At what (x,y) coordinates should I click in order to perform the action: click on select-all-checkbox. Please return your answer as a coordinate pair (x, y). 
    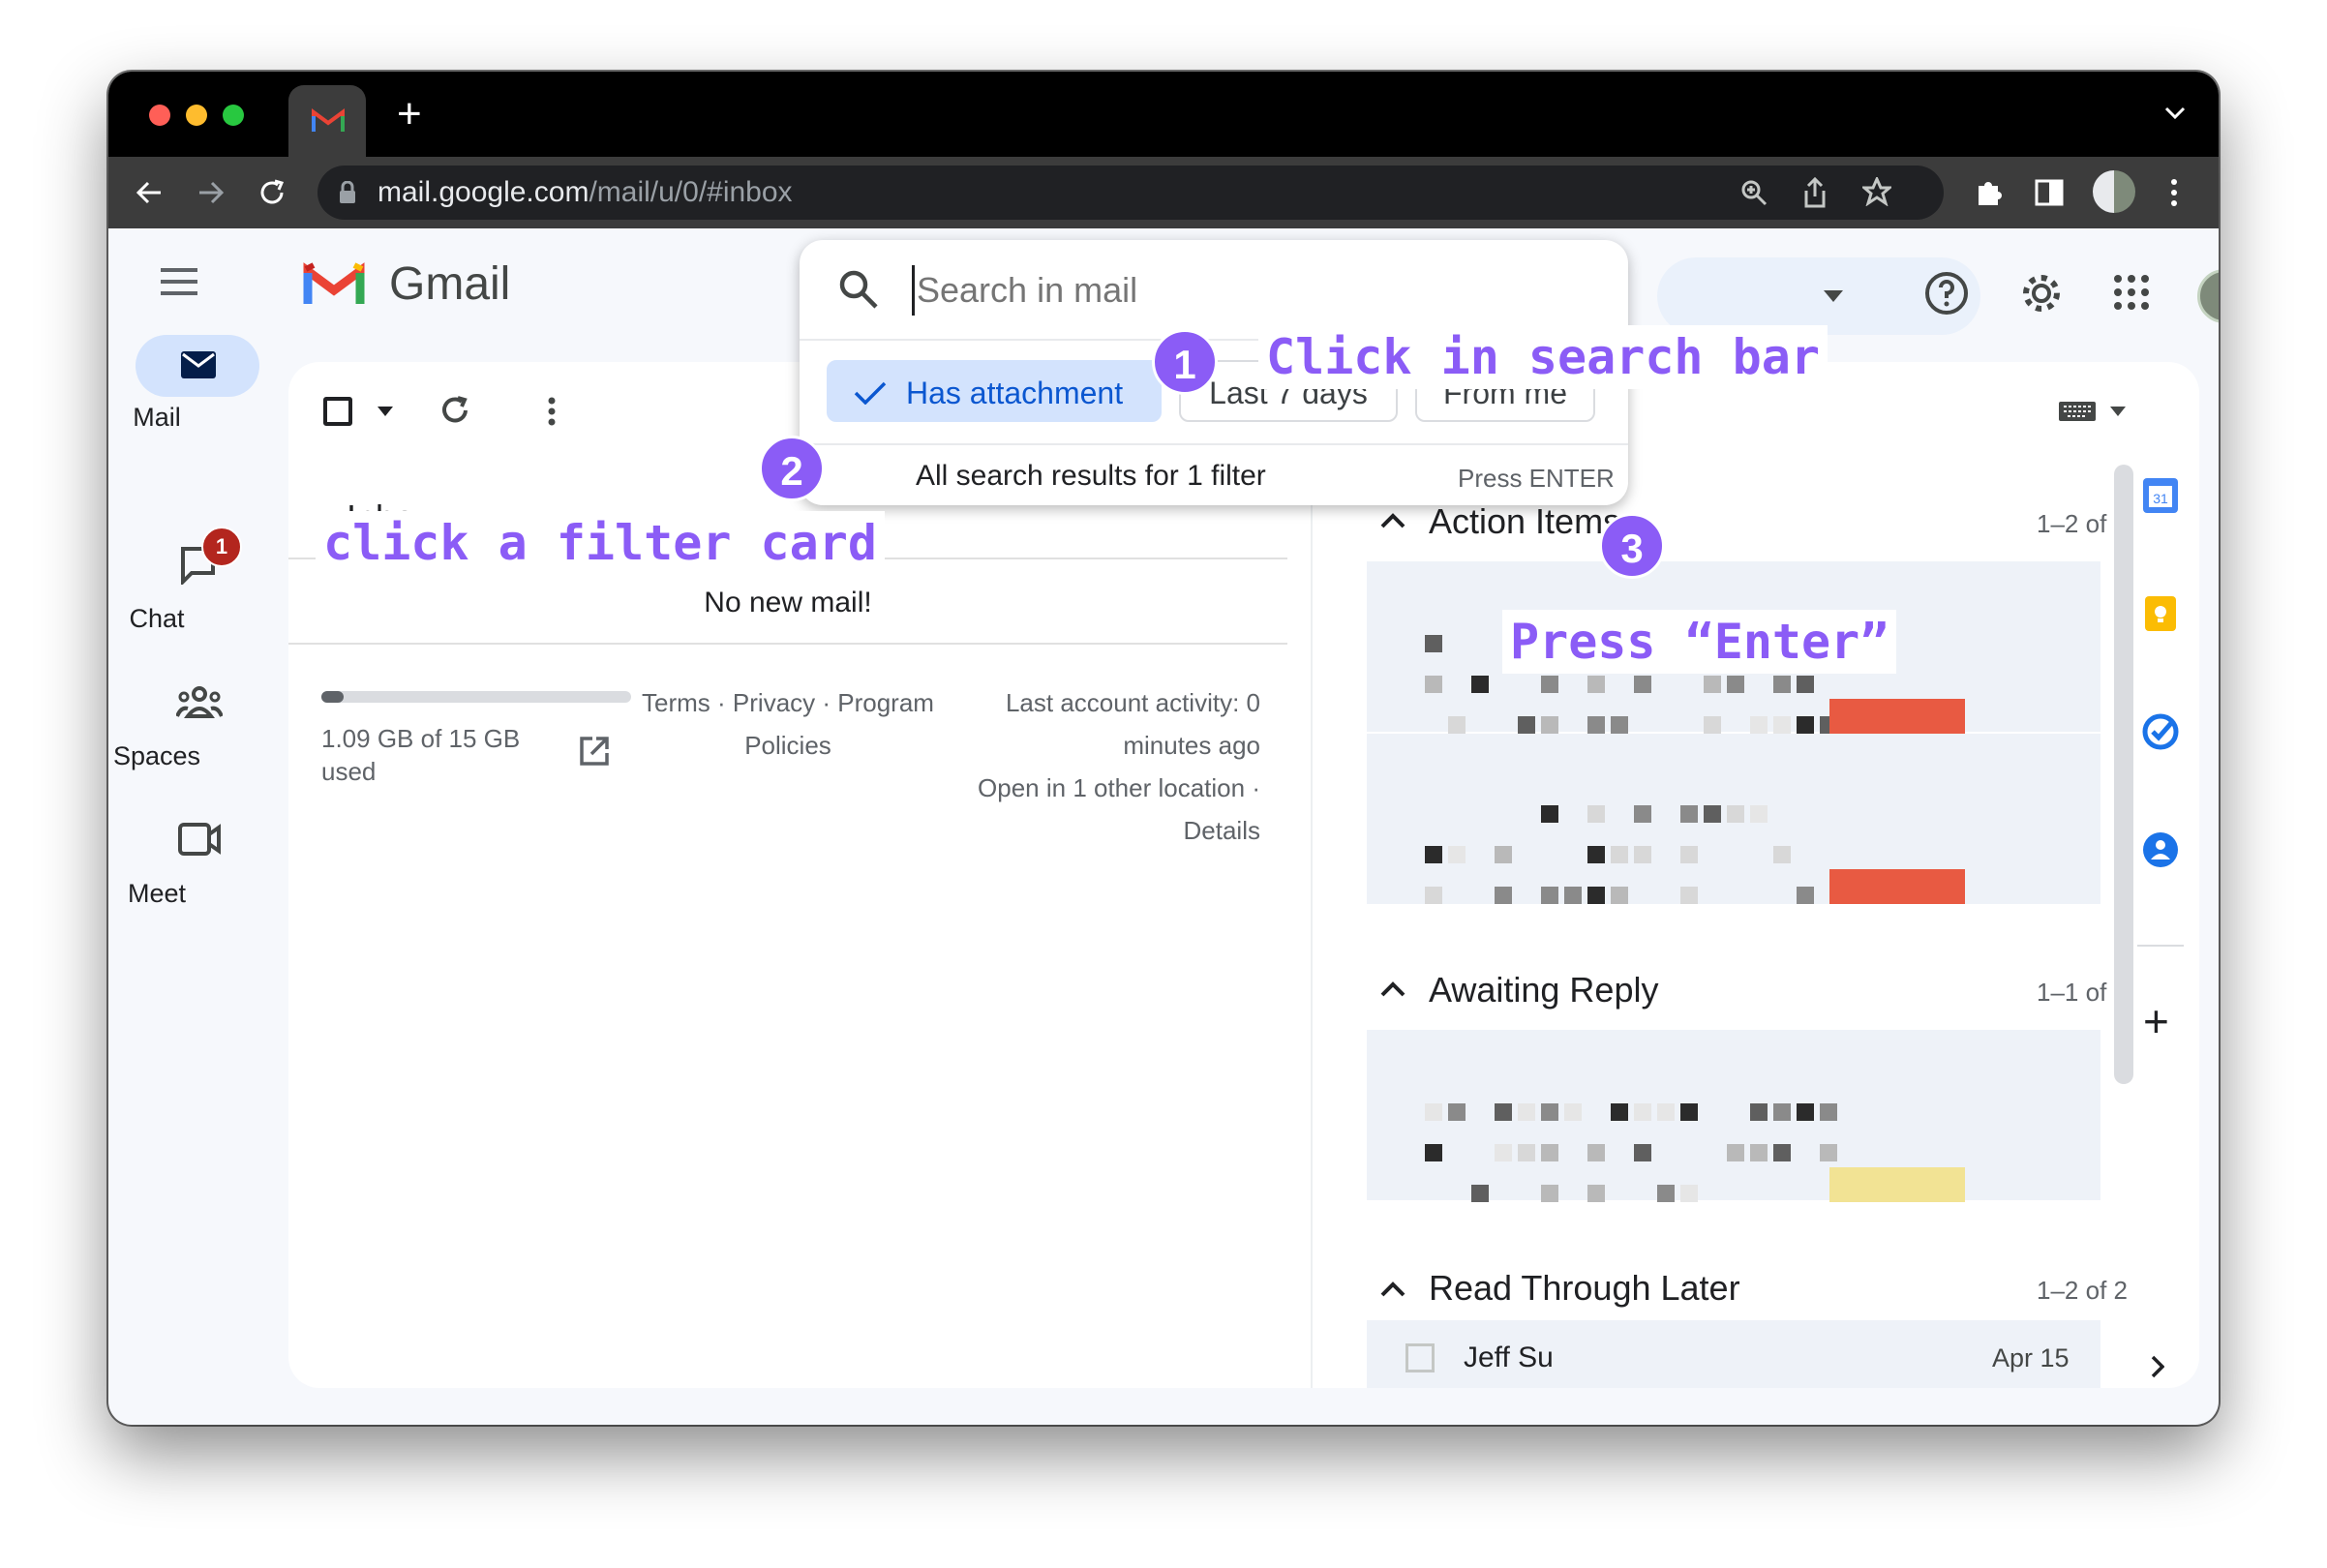
    Looking at the image, I should click on (337, 411).